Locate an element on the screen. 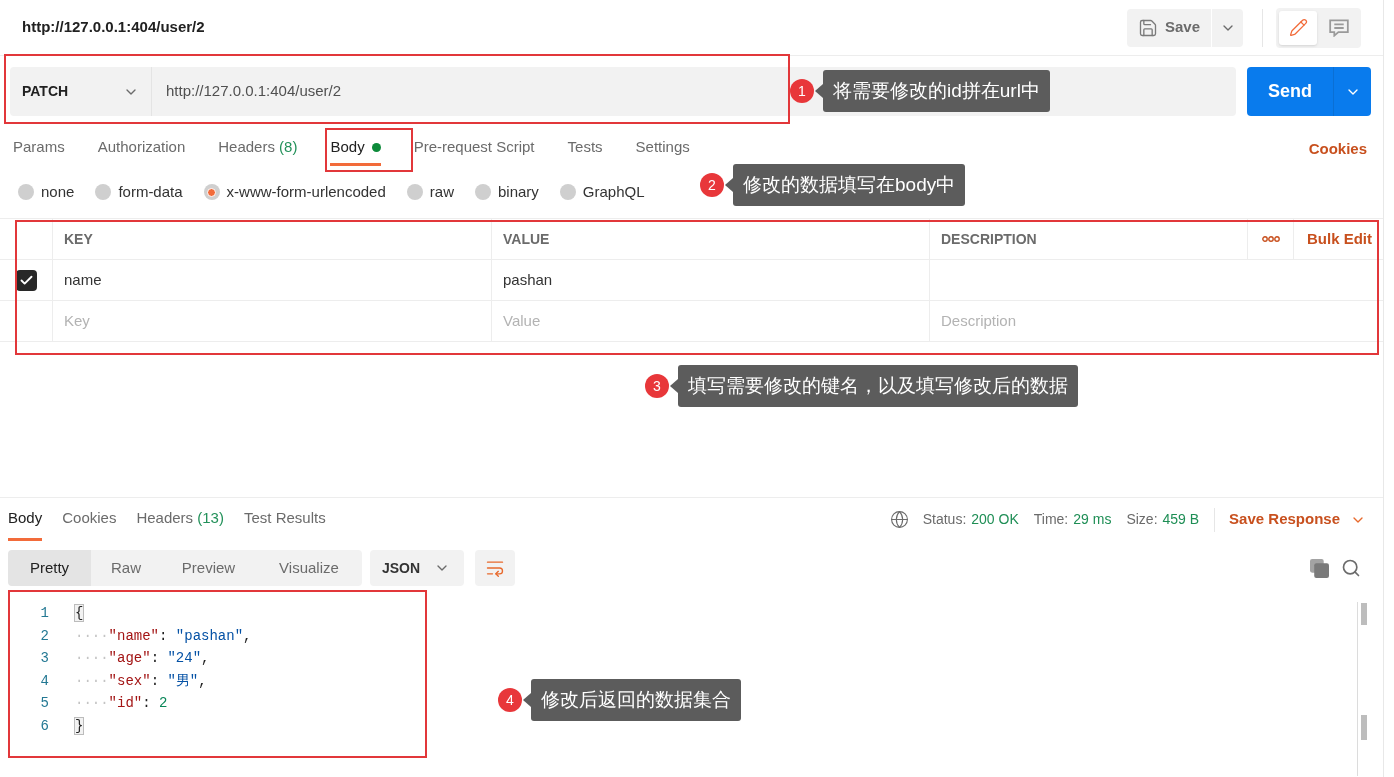 The width and height of the screenshot is (1394, 777). send-options-button is located at coordinates (1352, 91).